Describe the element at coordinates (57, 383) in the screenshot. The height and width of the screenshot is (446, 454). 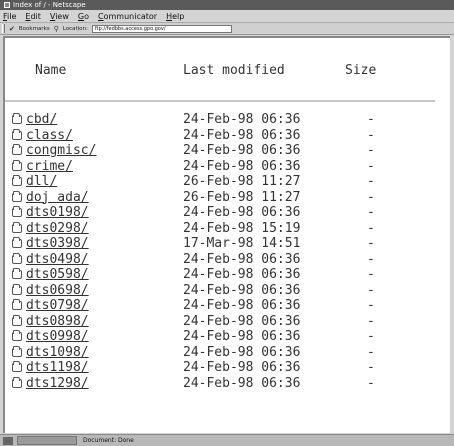
I see `folder-link: dts1298/` at that location.